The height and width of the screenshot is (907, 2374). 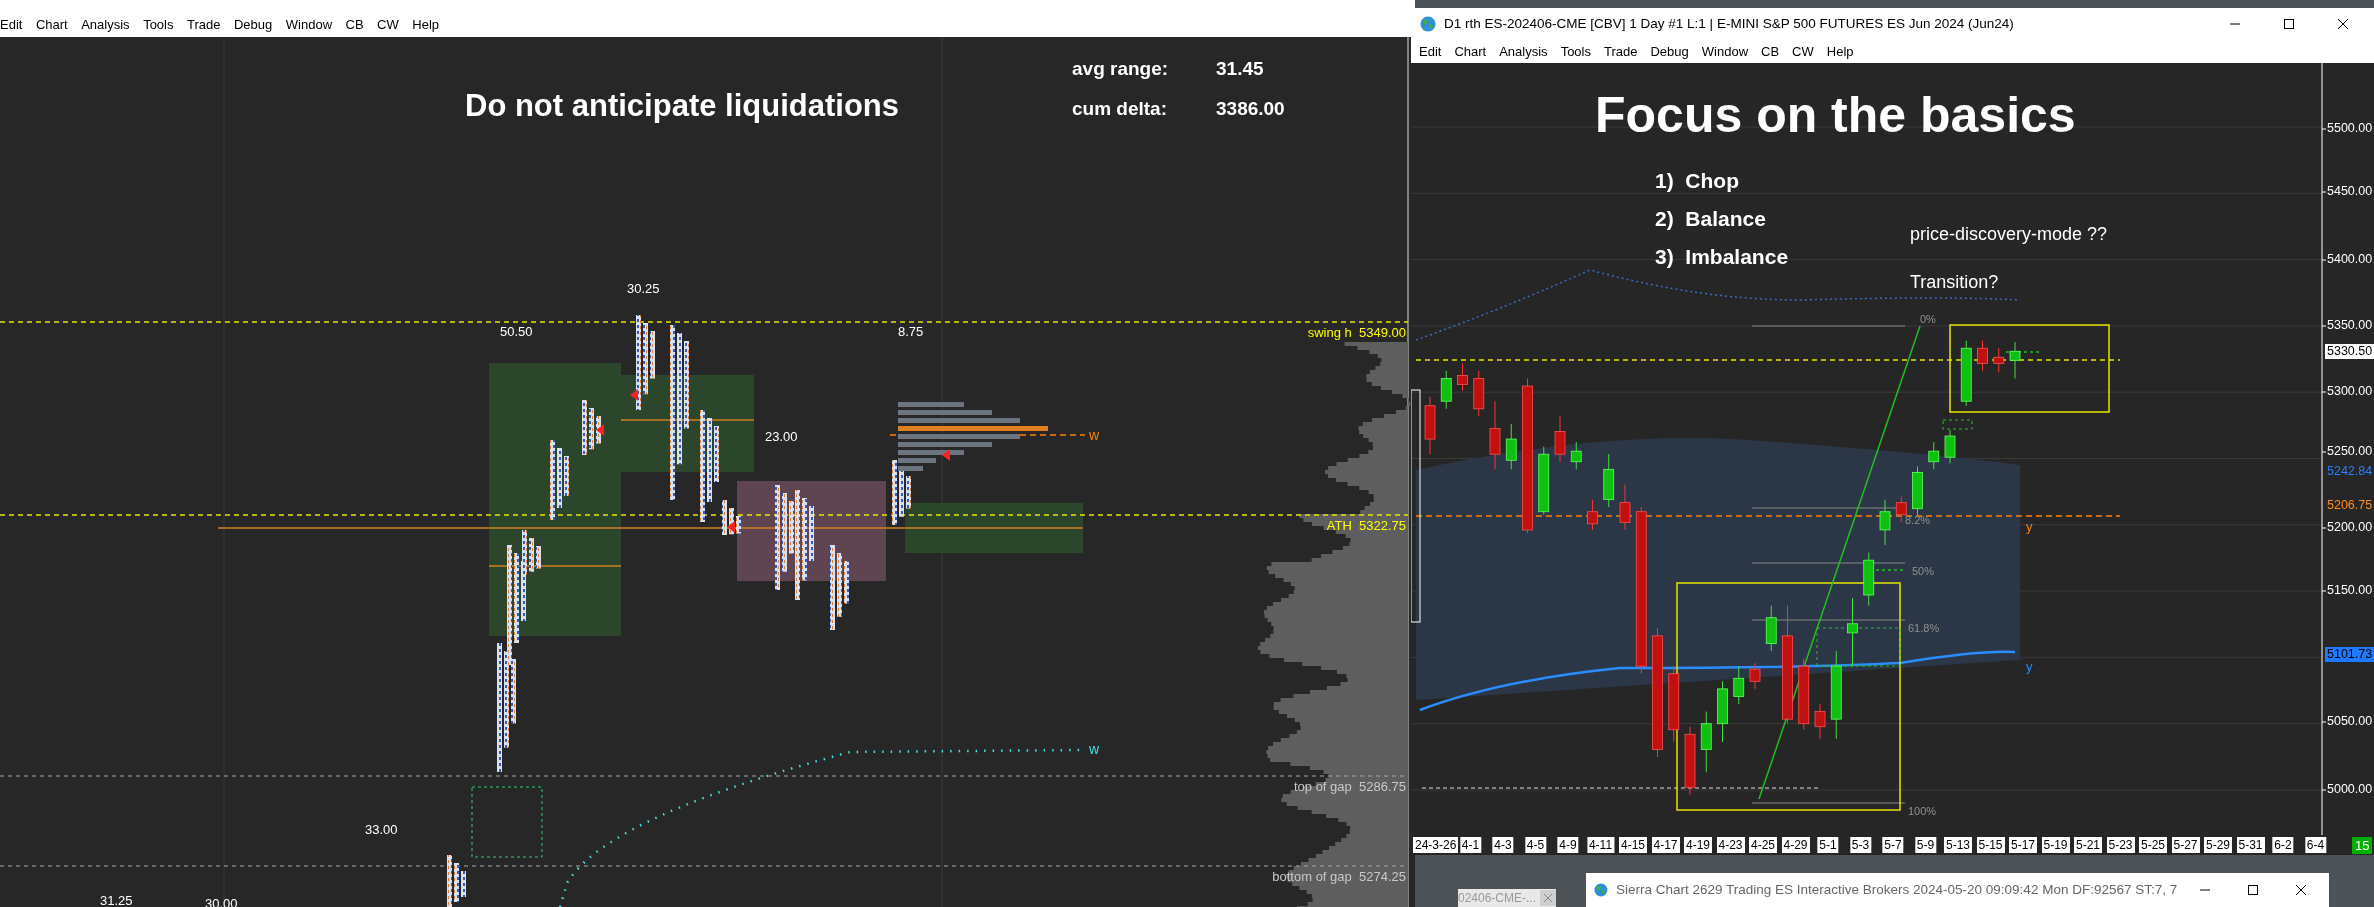 What do you see at coordinates (1633, 845) in the screenshot?
I see `date-label: 4-15` at bounding box center [1633, 845].